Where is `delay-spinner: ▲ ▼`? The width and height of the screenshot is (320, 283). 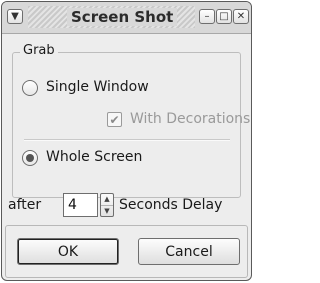
delay-spinner: ▲ ▼ is located at coordinates (107, 205).